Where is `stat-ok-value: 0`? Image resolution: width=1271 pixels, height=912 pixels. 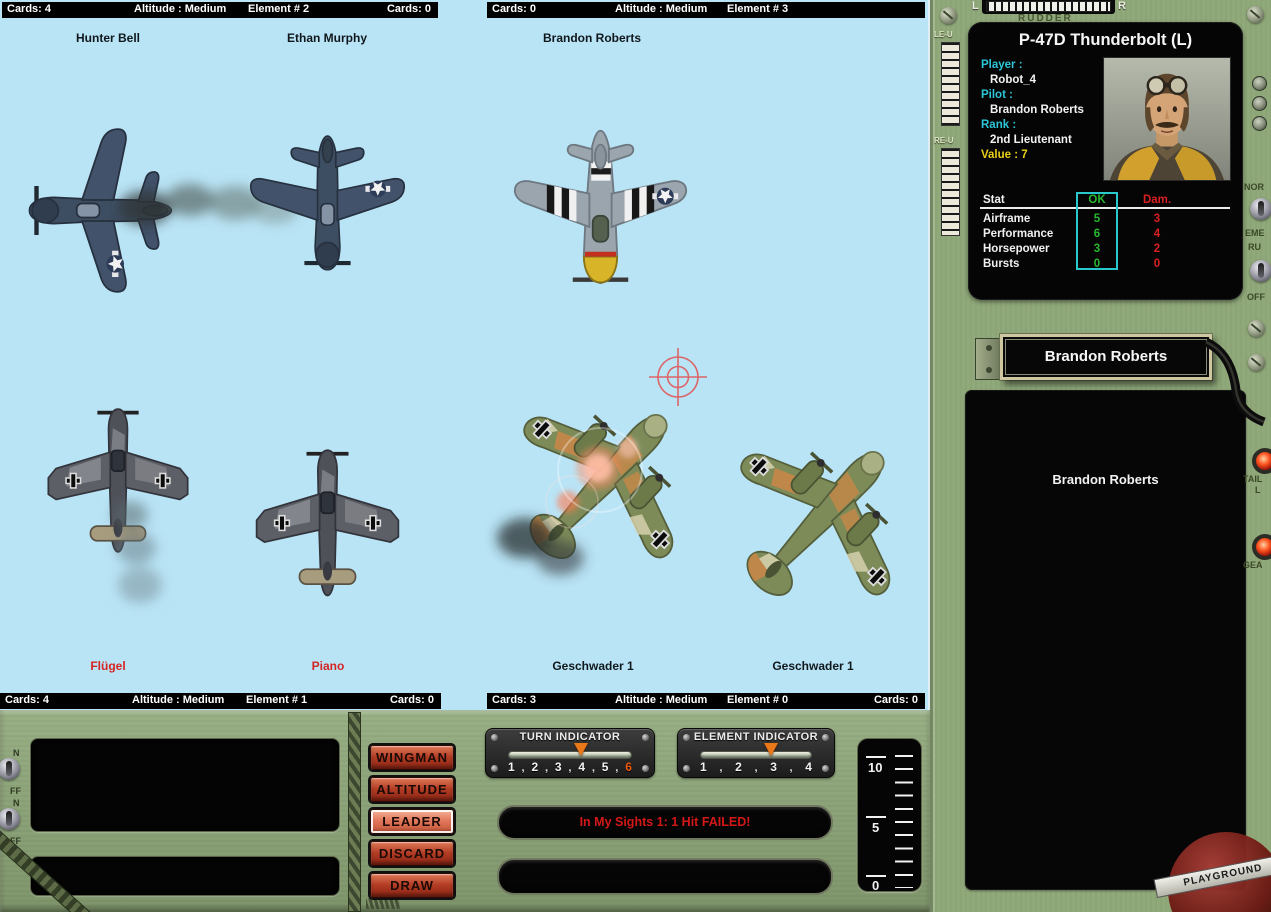
stat-ok-value: 0 is located at coordinates (1097, 264).